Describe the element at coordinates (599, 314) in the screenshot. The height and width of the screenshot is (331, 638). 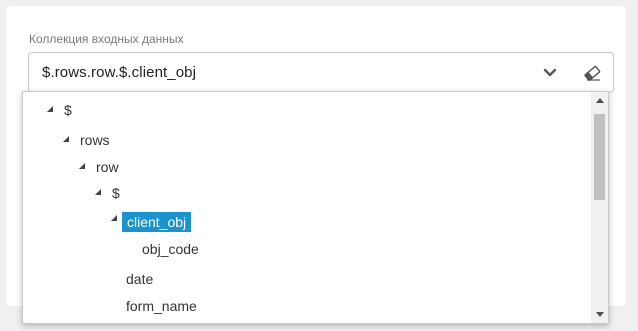
I see `scroll-down-arrow-icon` at that location.